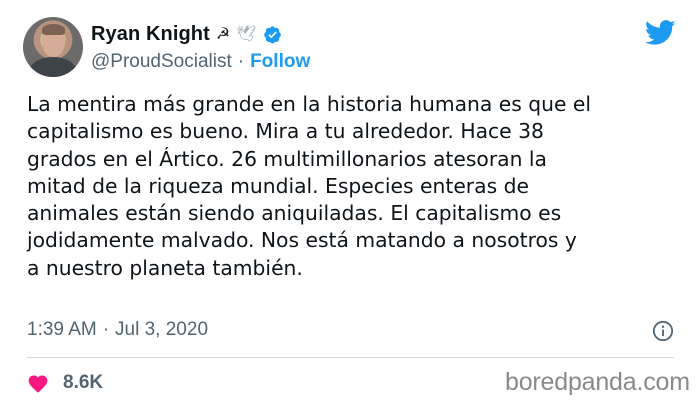 The image size is (700, 409). I want to click on avatar, so click(53, 47).